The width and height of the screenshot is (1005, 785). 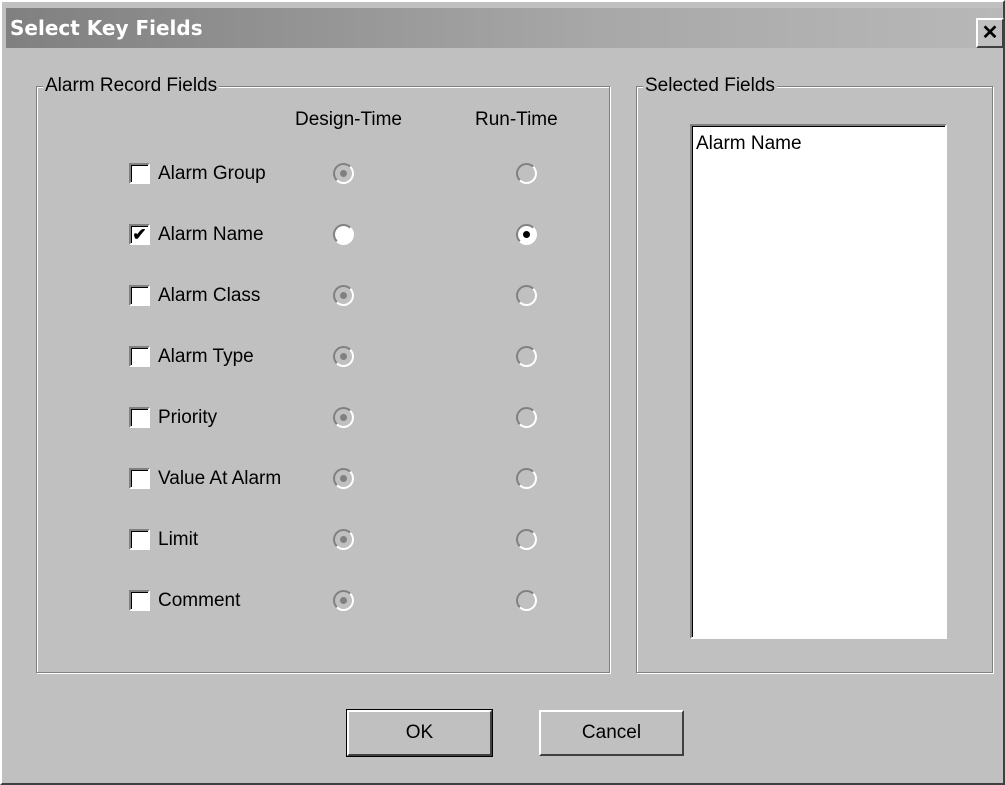 What do you see at coordinates (178, 539) in the screenshot?
I see `field-label: Limit` at bounding box center [178, 539].